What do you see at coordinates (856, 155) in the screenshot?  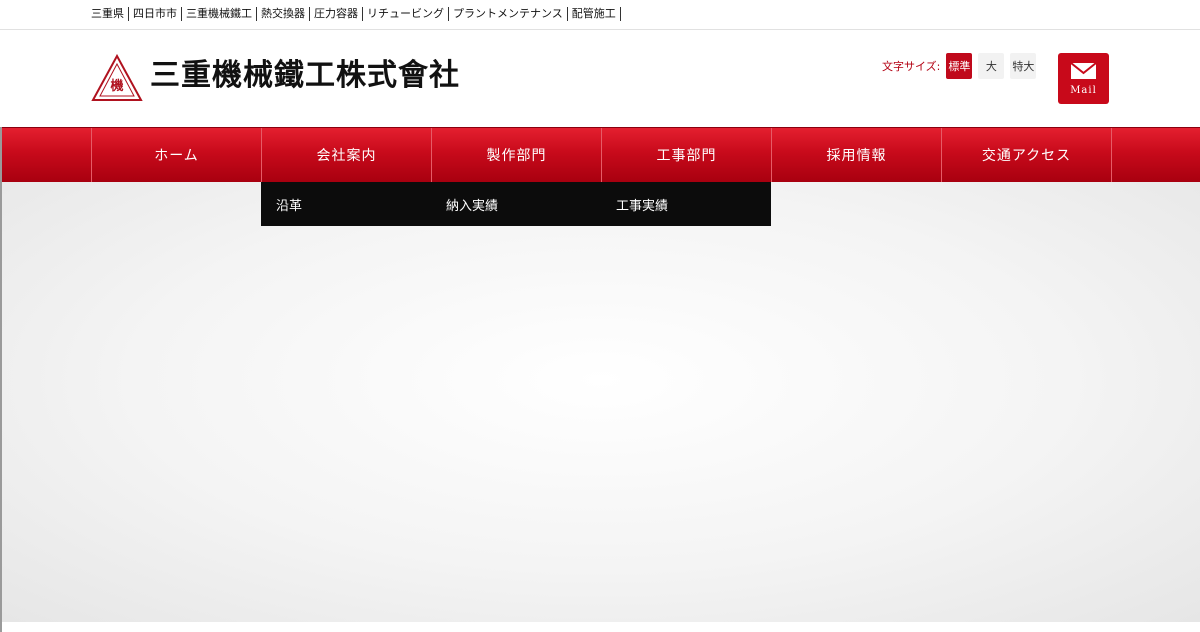 I see `nav-item-recruit: 採用情報` at bounding box center [856, 155].